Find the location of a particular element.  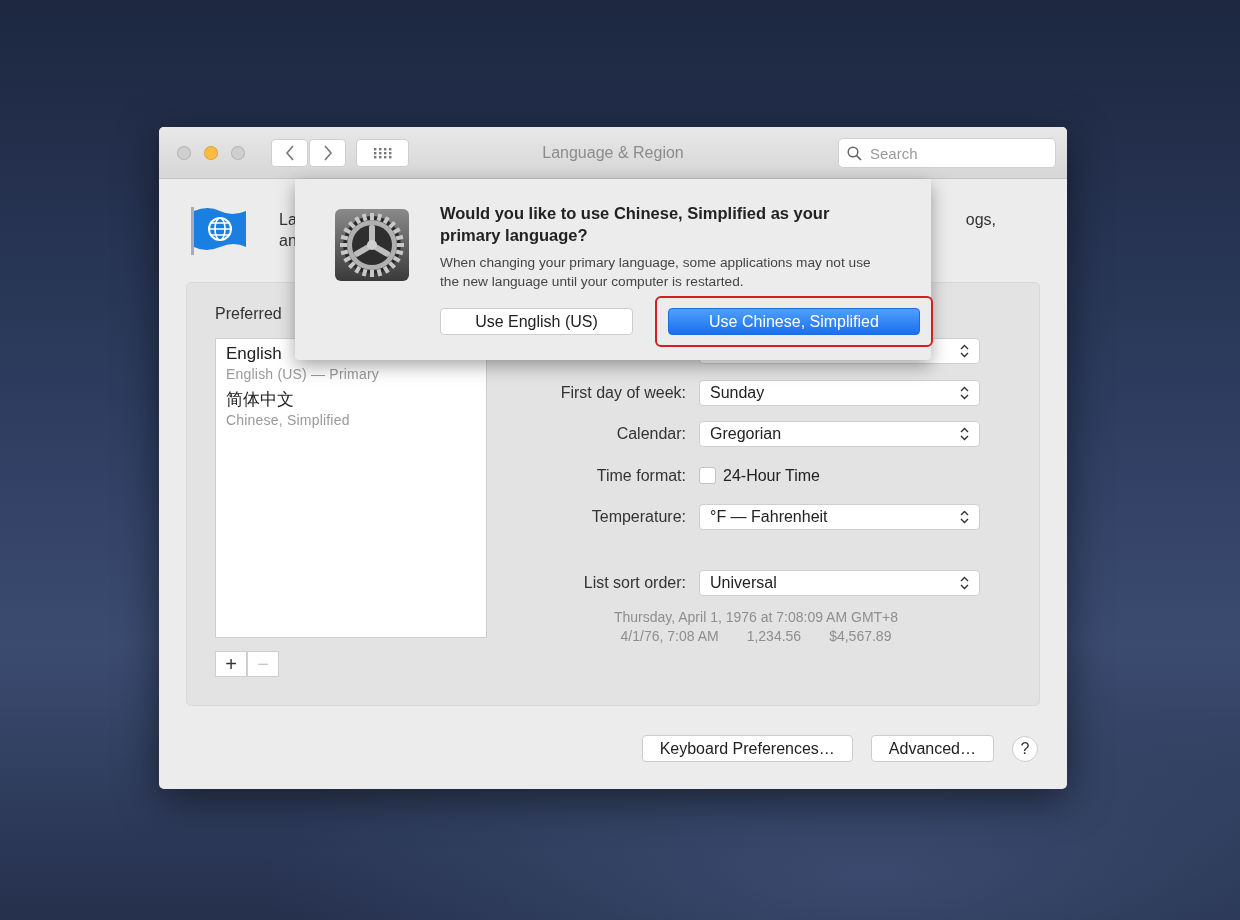

zoom-button is located at coordinates (238, 152).